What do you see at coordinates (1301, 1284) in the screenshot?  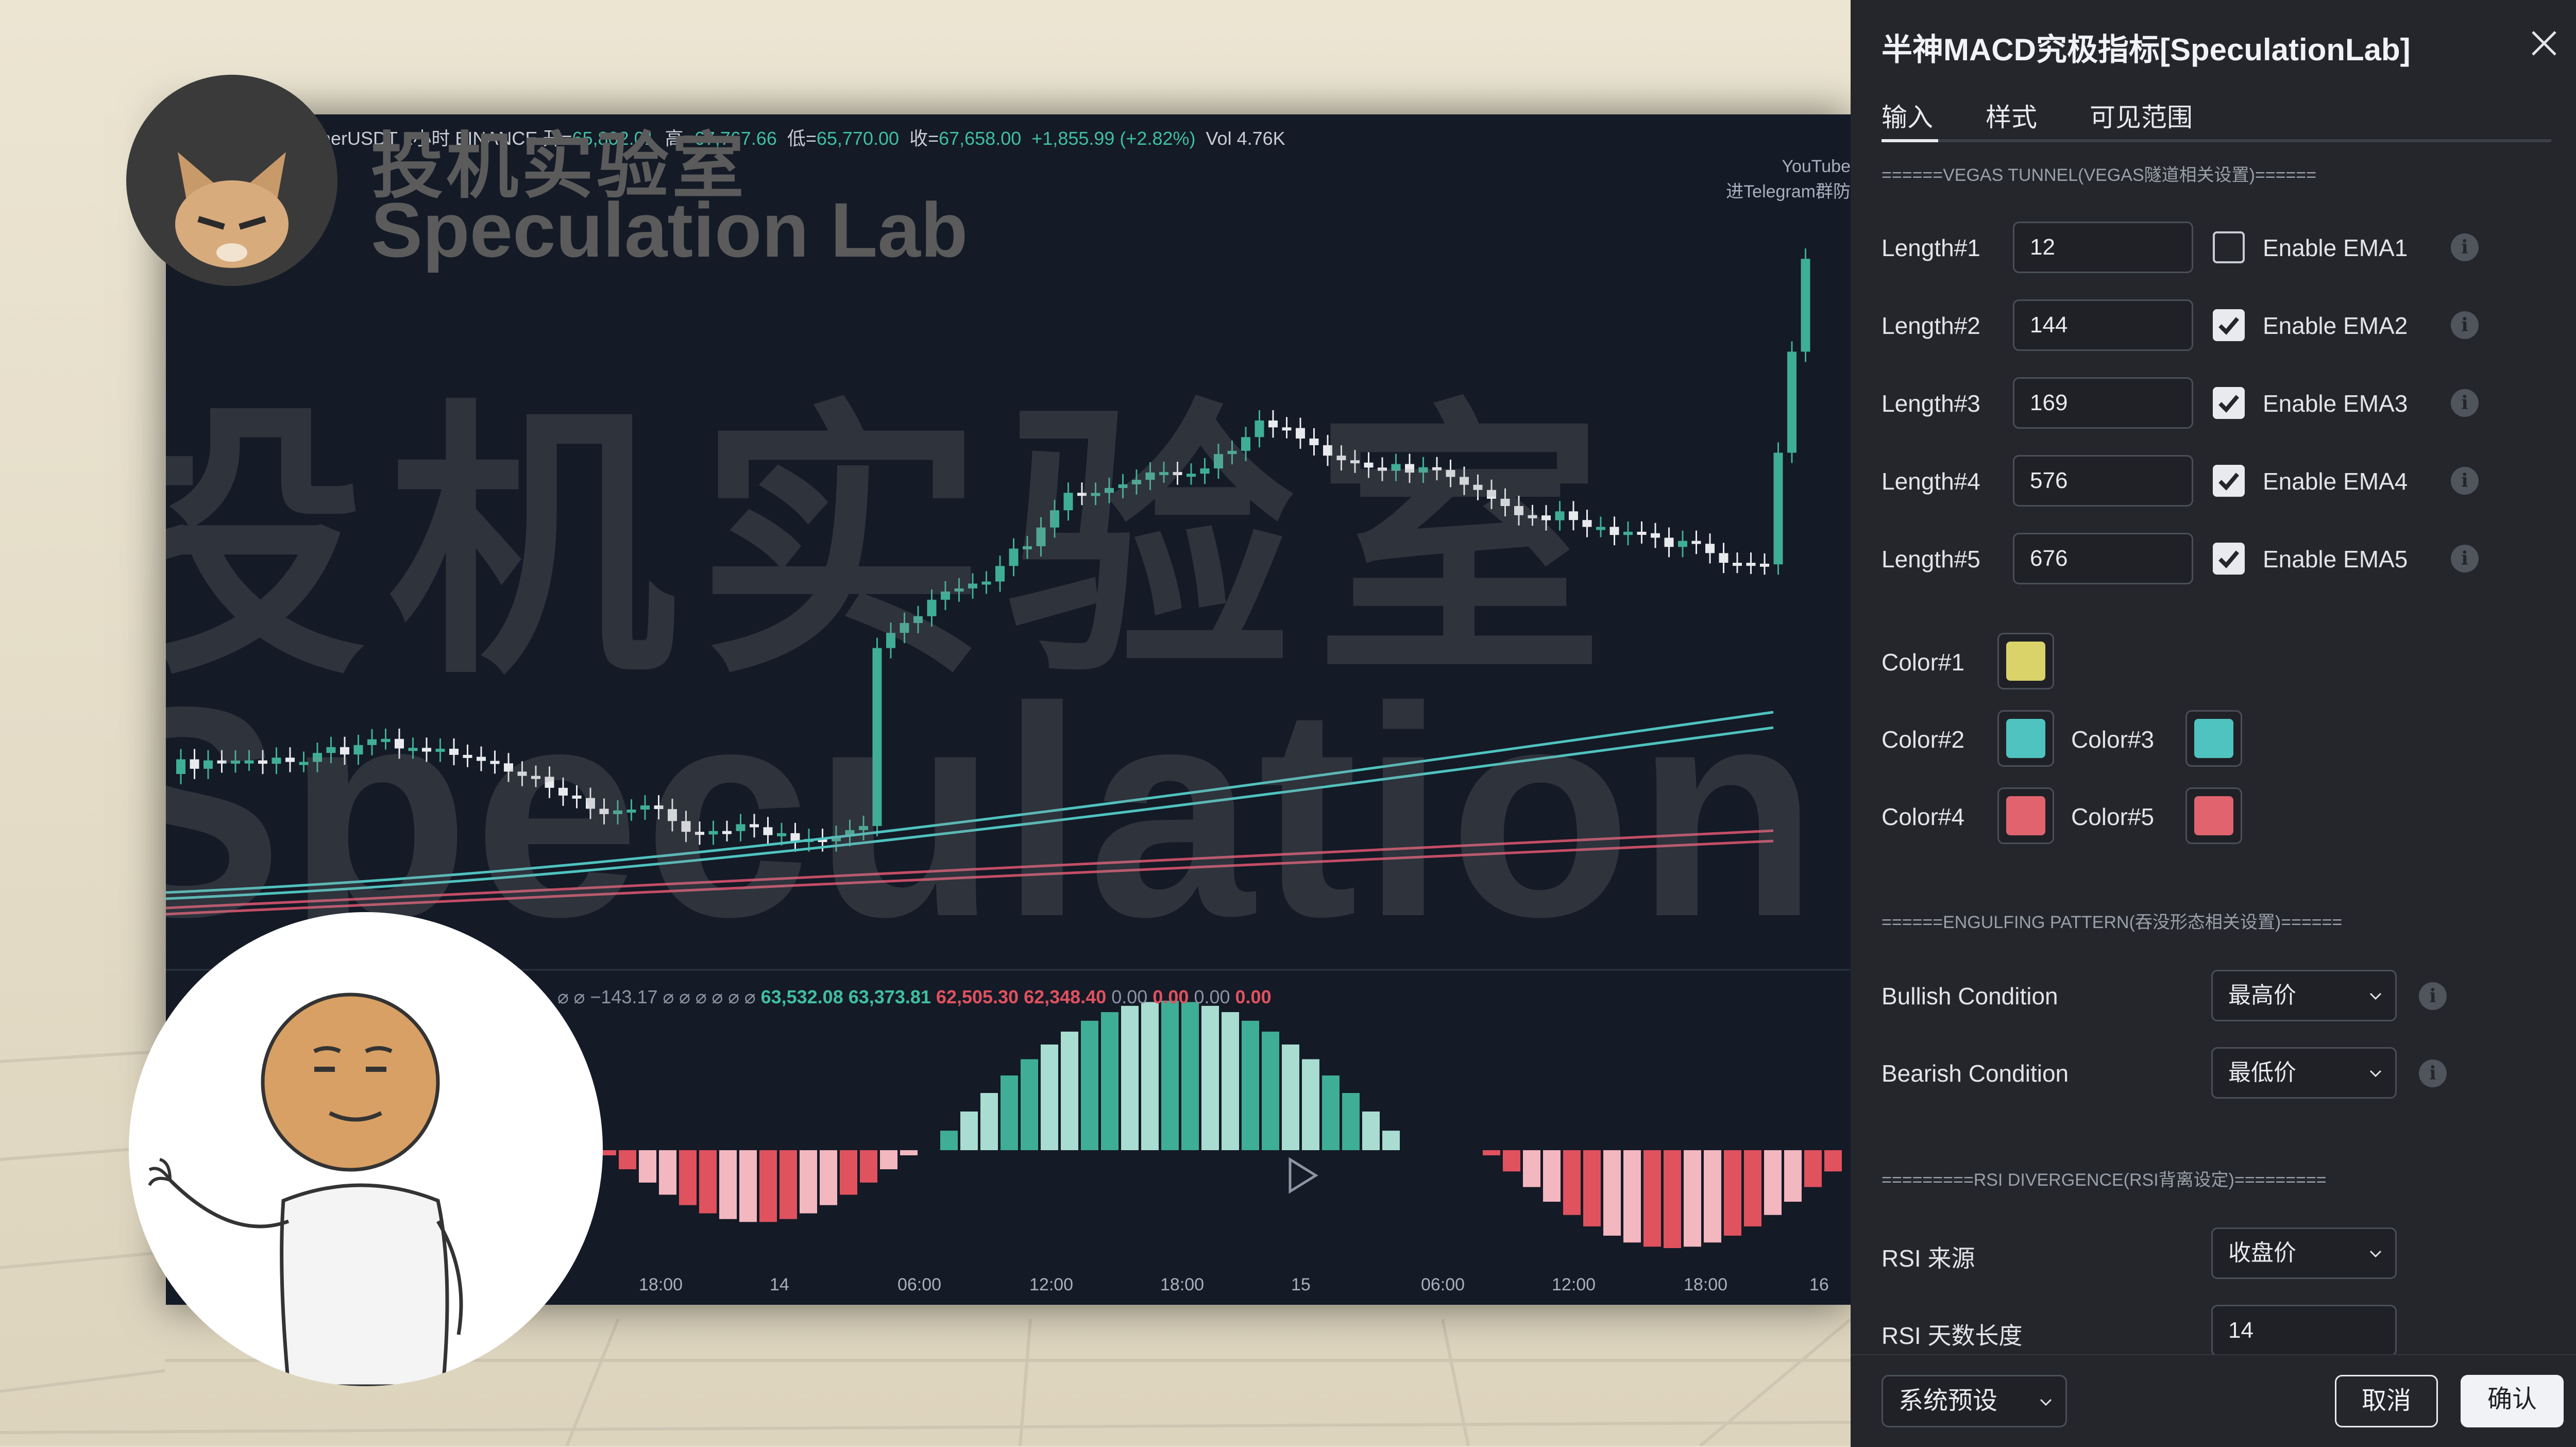 I see `time-axis-label: 15` at bounding box center [1301, 1284].